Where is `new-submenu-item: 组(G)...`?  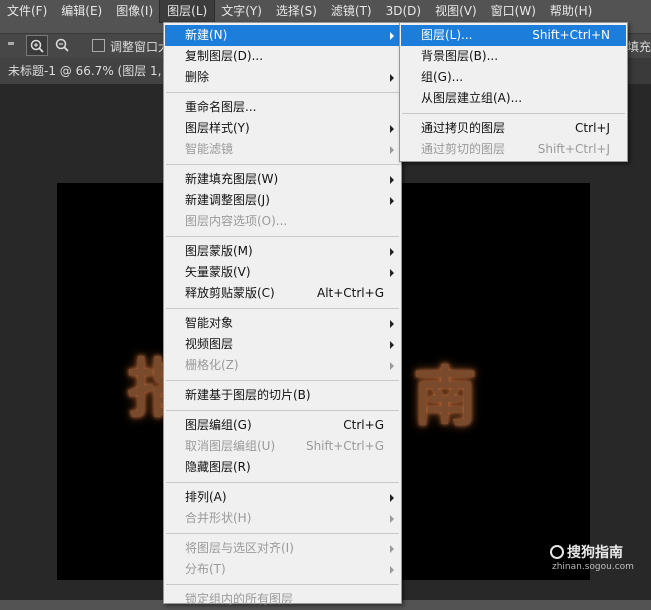
new-submenu-item: 组(G)... is located at coordinates (513, 77).